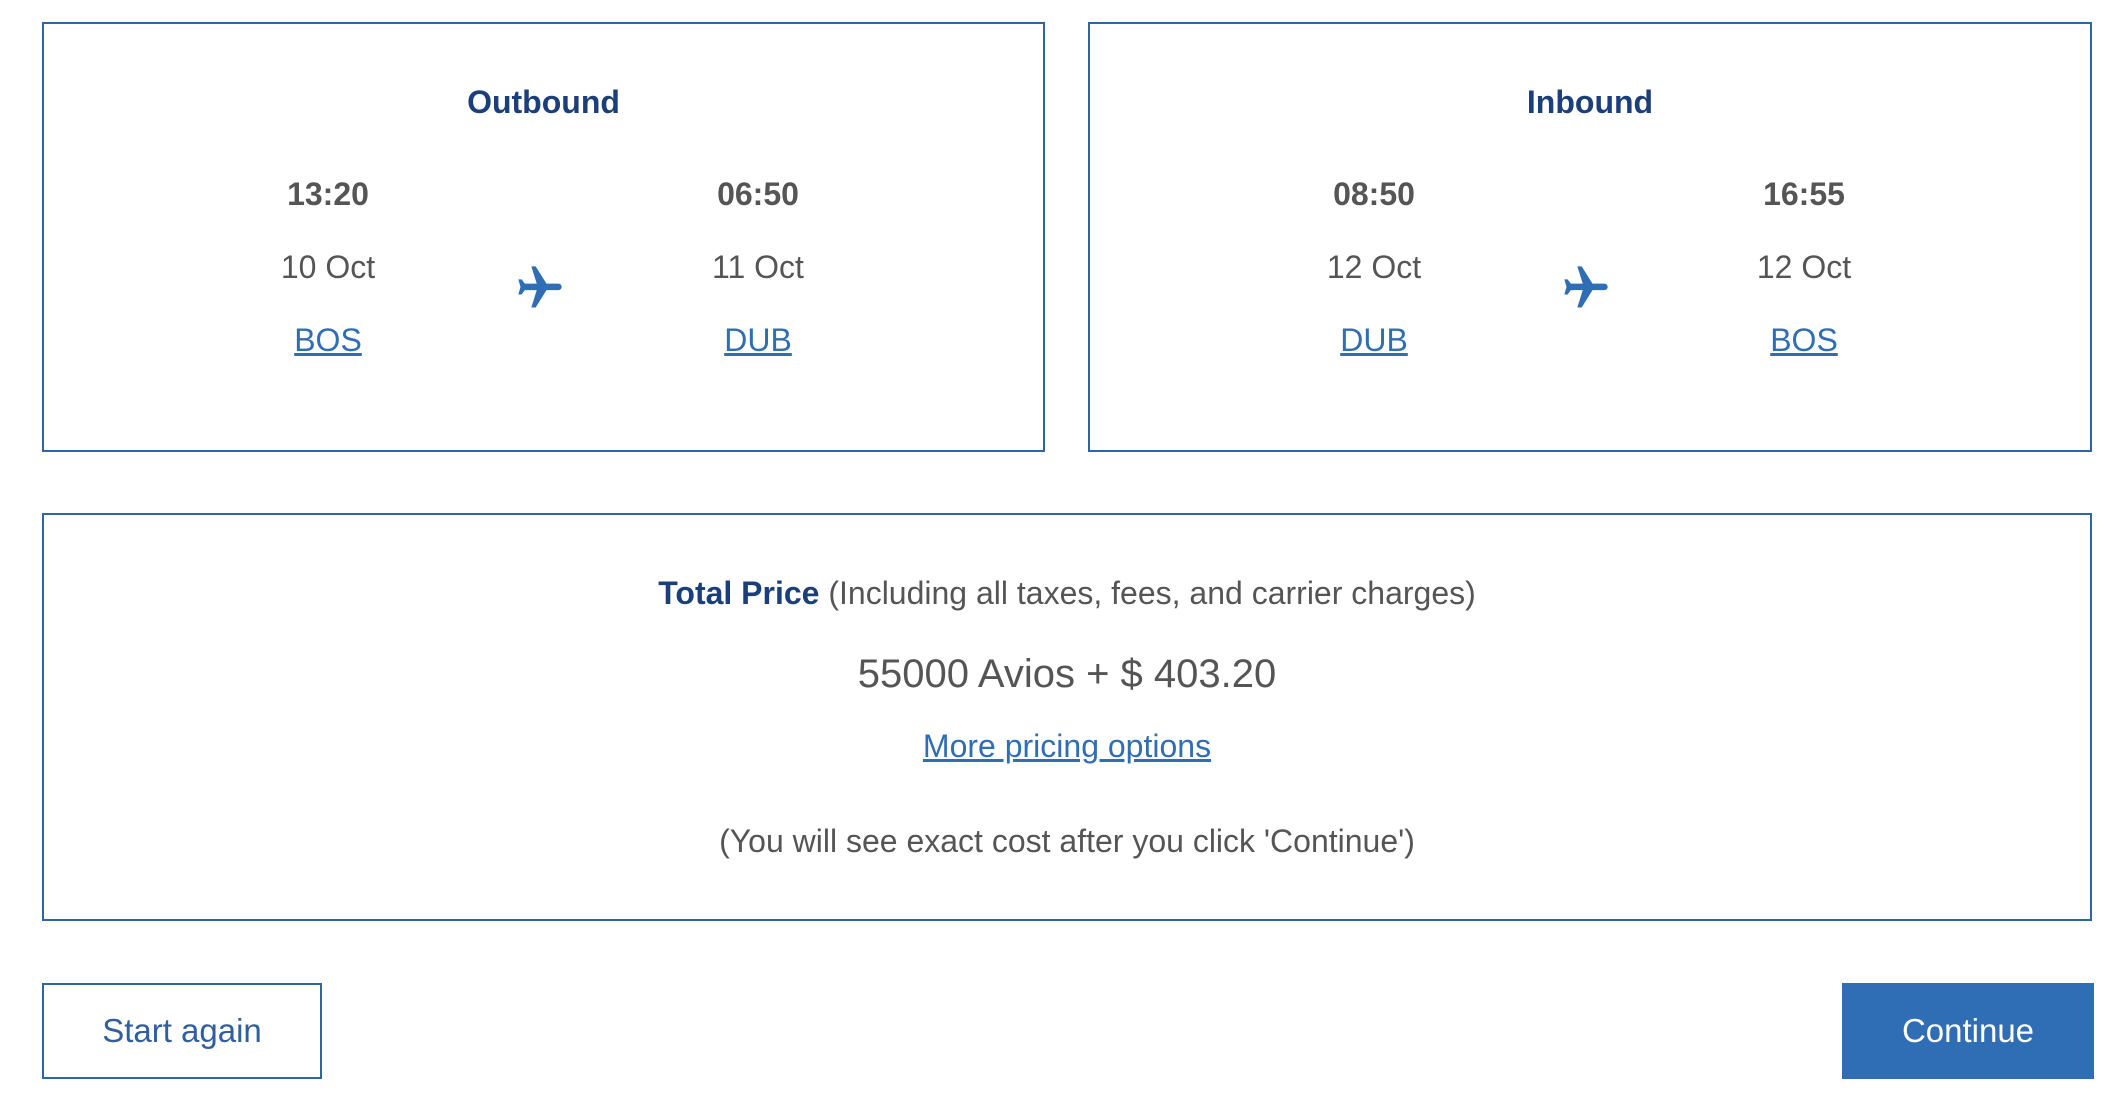 The width and height of the screenshot is (2116, 1108). Describe the element at coordinates (328, 340) in the screenshot. I see `outbound-departure-airport-link: BOS` at that location.